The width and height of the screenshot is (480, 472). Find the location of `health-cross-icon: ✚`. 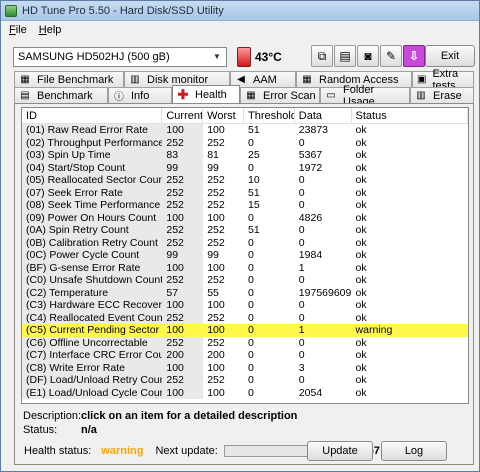

health-cross-icon: ✚ is located at coordinates (183, 94).